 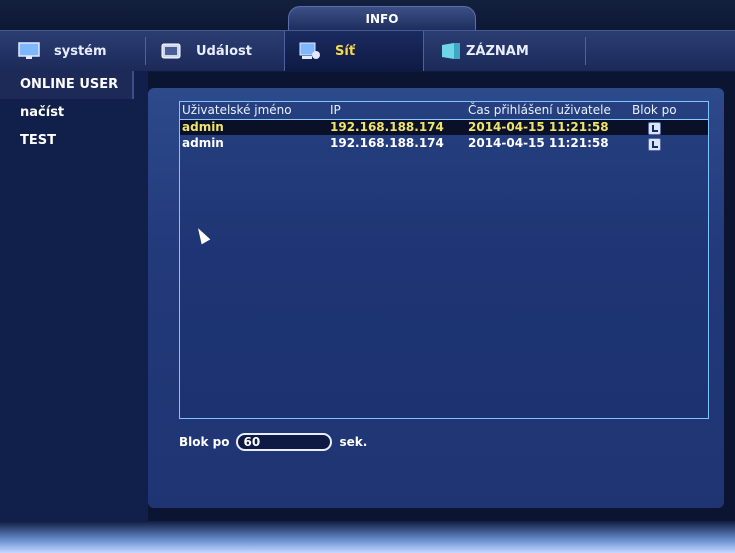 I want to click on network-icon, so click(x=310, y=51).